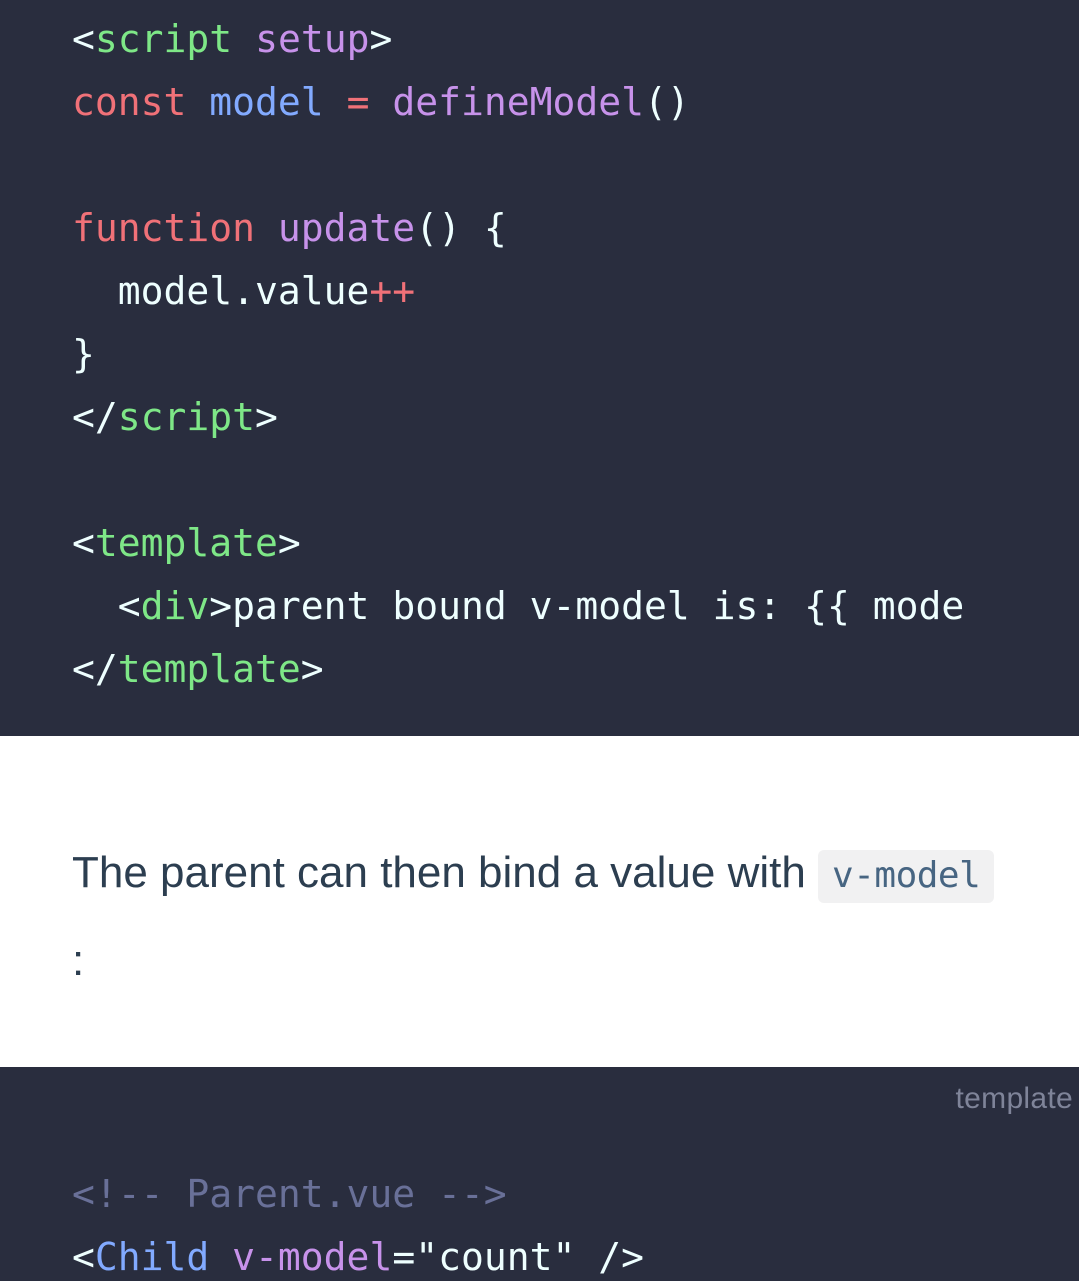  Describe the element at coordinates (152, 1257) in the screenshot. I see `code-token: Child` at that location.